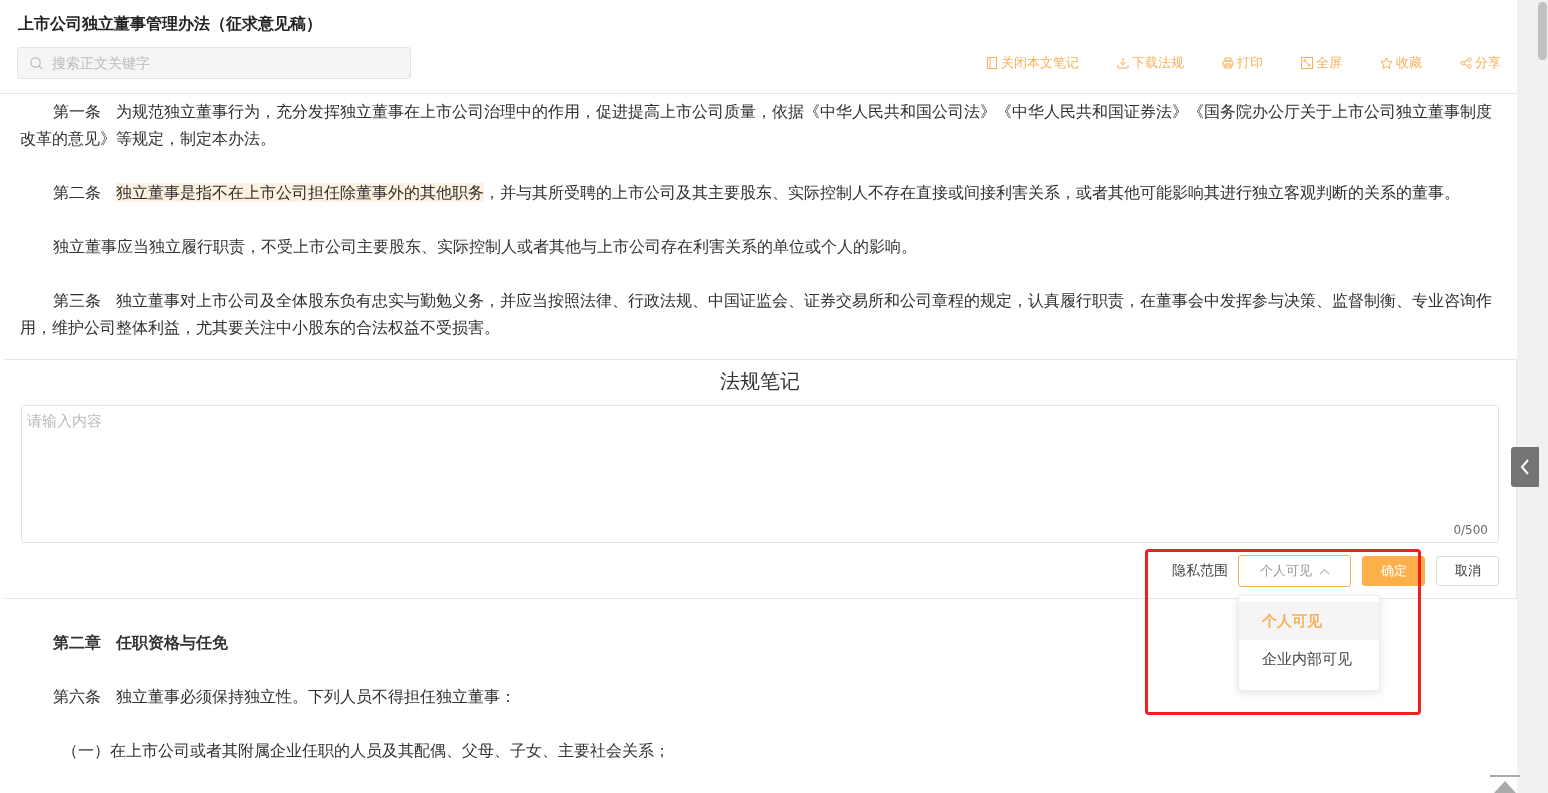 The width and height of the screenshot is (1548, 793). Describe the element at coordinates (1393, 571) in the screenshot. I see `confirm-button: 确定` at that location.